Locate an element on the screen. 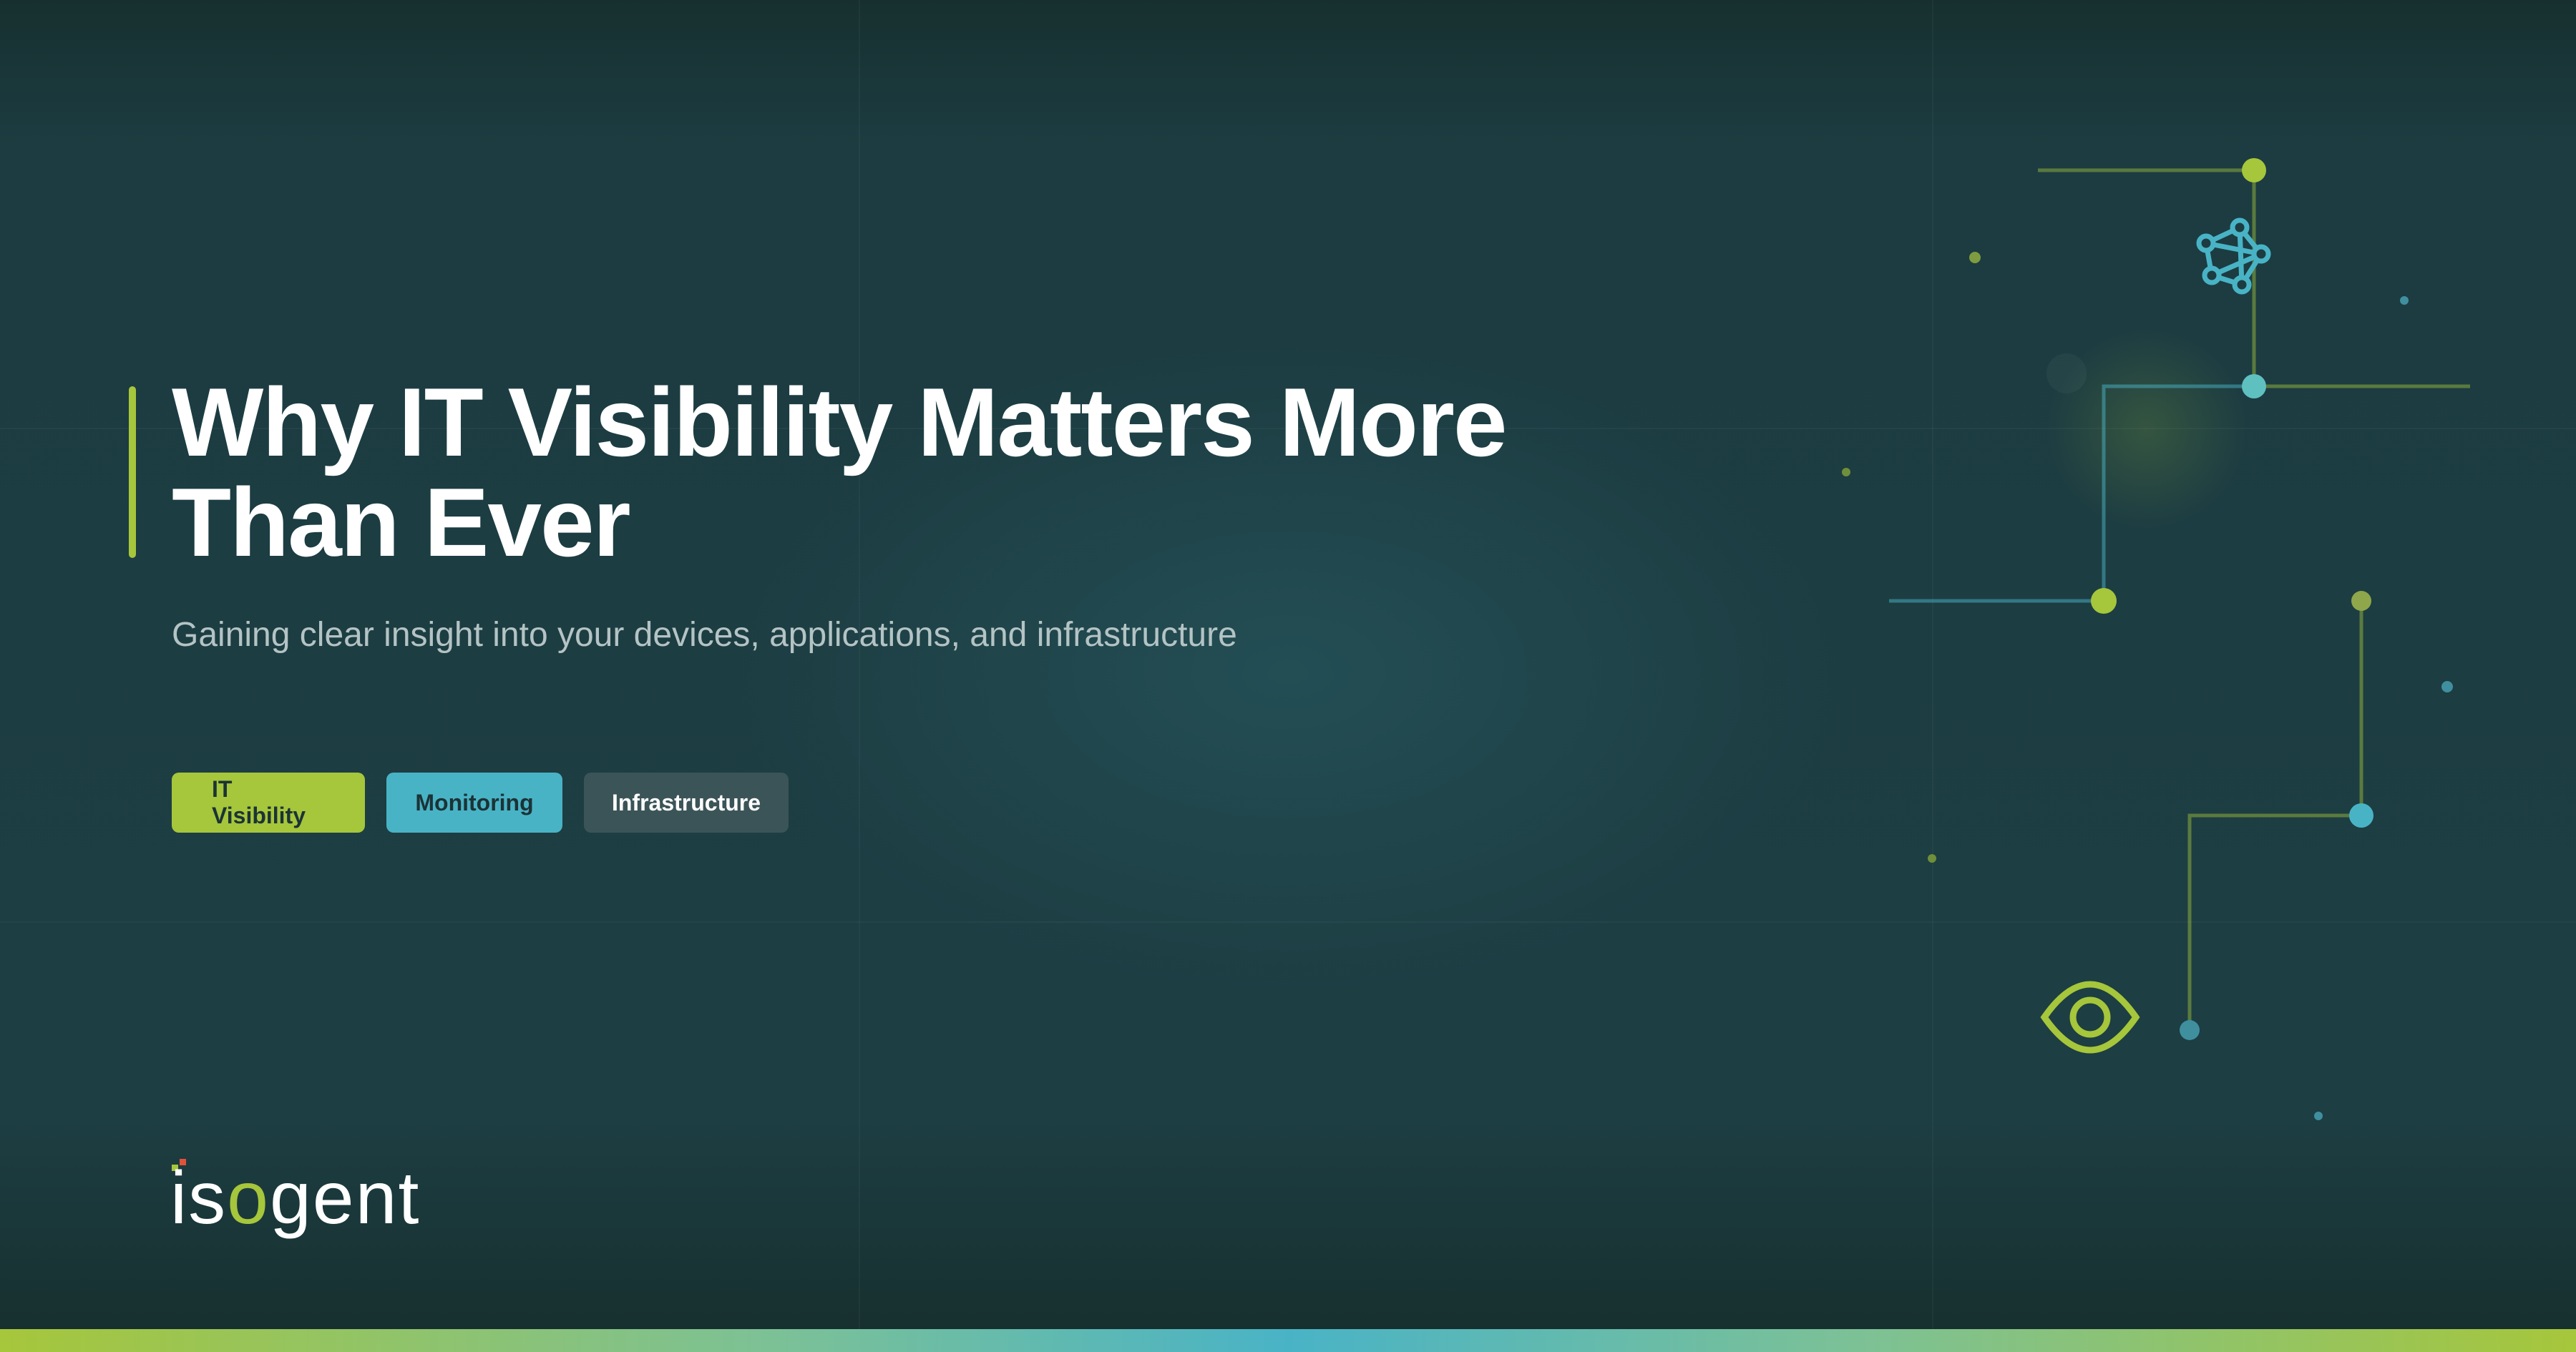 This screenshot has width=2576, height=1352. logo-wordmark: isogent is located at coordinates (295, 1198).